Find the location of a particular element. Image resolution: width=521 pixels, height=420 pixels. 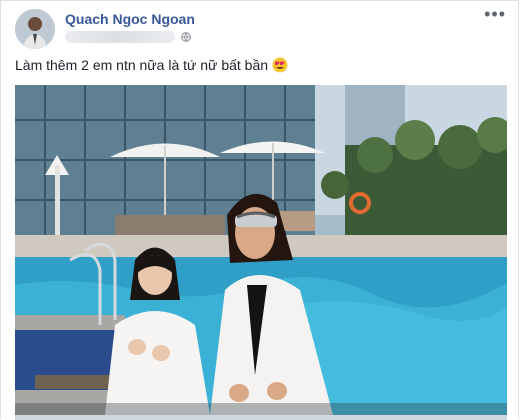

globe-icon is located at coordinates (186, 37).